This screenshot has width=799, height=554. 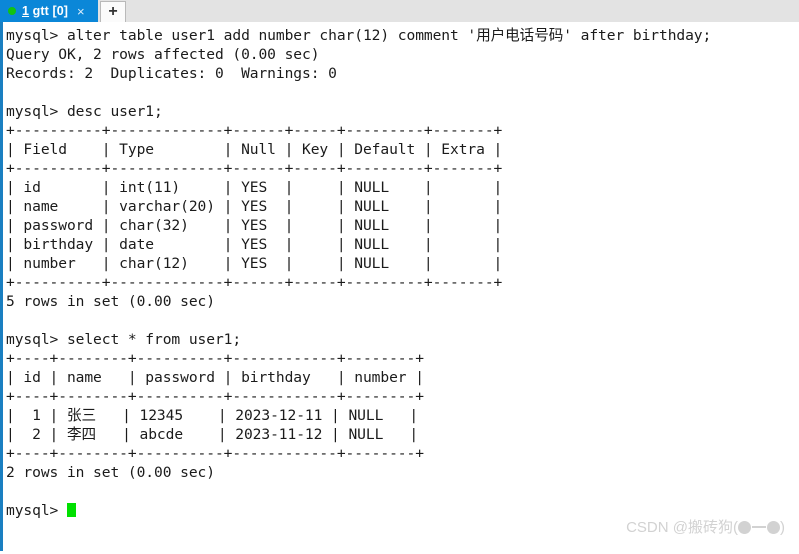 What do you see at coordinates (71, 510) in the screenshot?
I see `text-cursor` at bounding box center [71, 510].